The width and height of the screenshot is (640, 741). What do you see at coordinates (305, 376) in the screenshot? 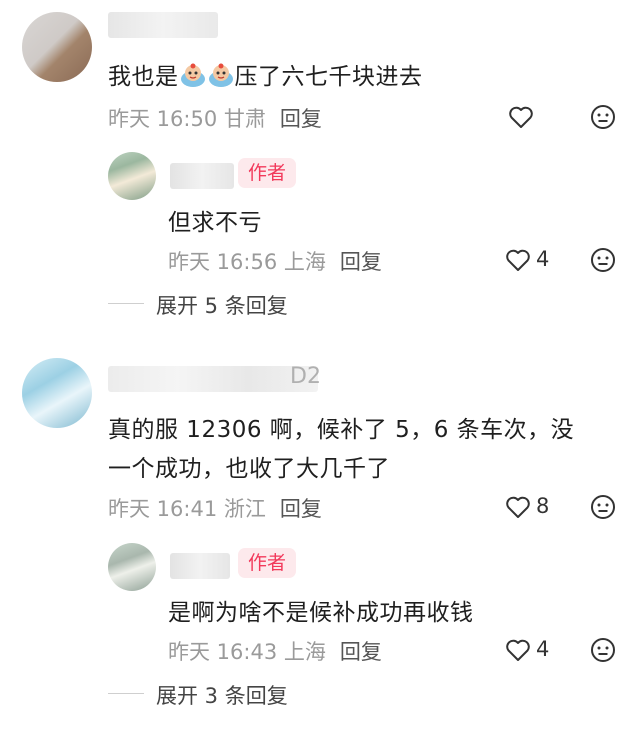
I see `username-visible-part: D2` at bounding box center [305, 376].